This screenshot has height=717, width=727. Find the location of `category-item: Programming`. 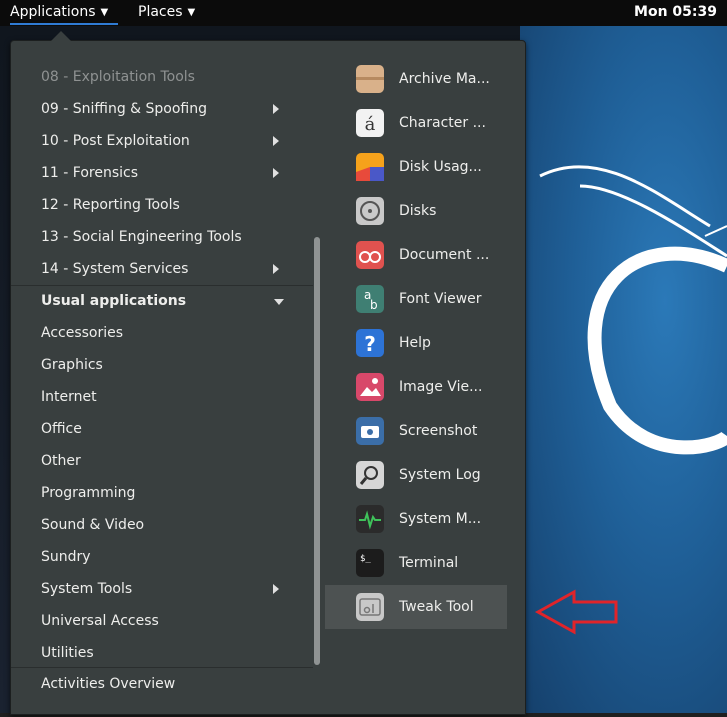

category-item: Programming is located at coordinates (162, 493).